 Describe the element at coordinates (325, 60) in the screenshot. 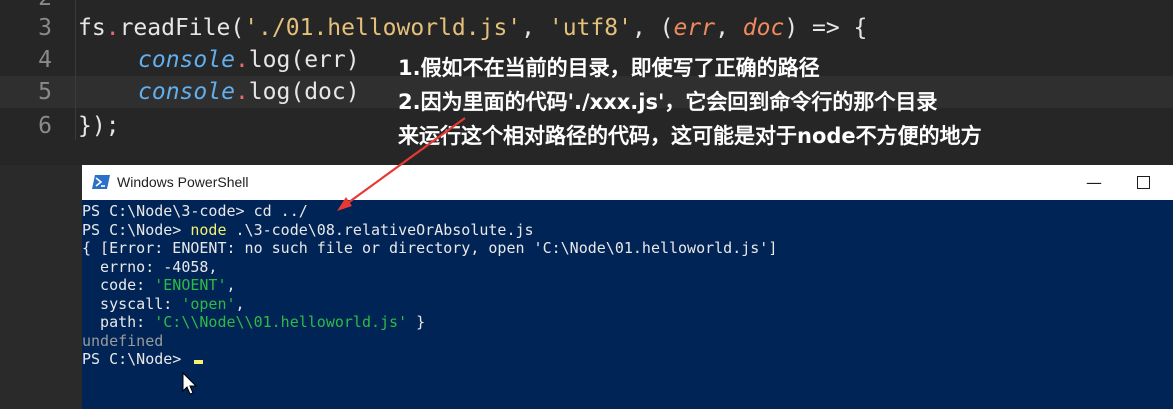

I see `code-token: (err)` at that location.